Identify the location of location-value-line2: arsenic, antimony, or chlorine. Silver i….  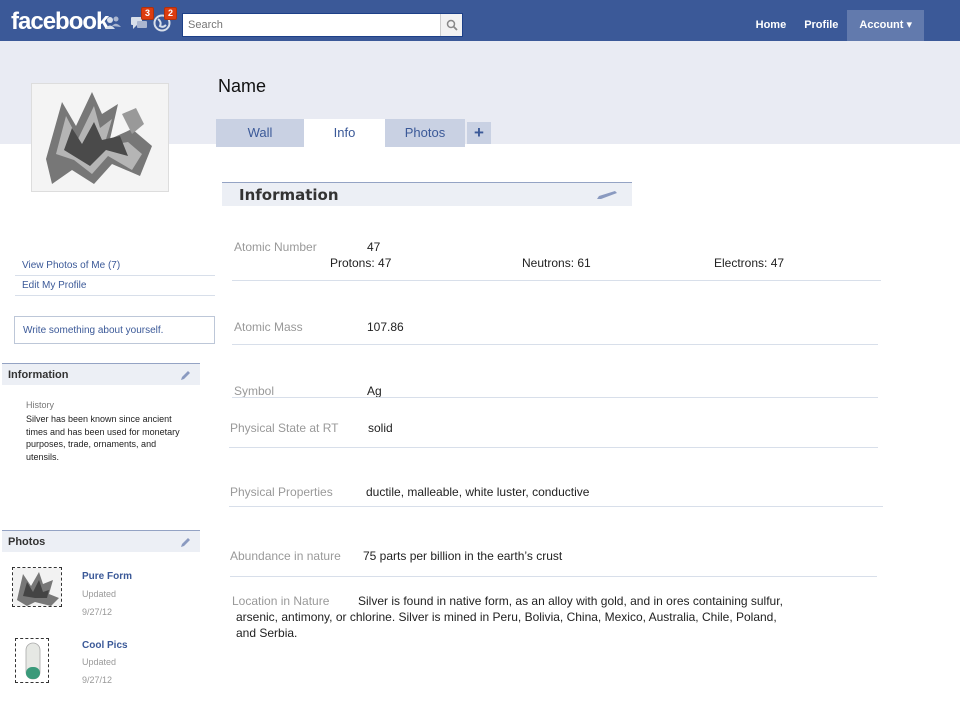
(506, 617).